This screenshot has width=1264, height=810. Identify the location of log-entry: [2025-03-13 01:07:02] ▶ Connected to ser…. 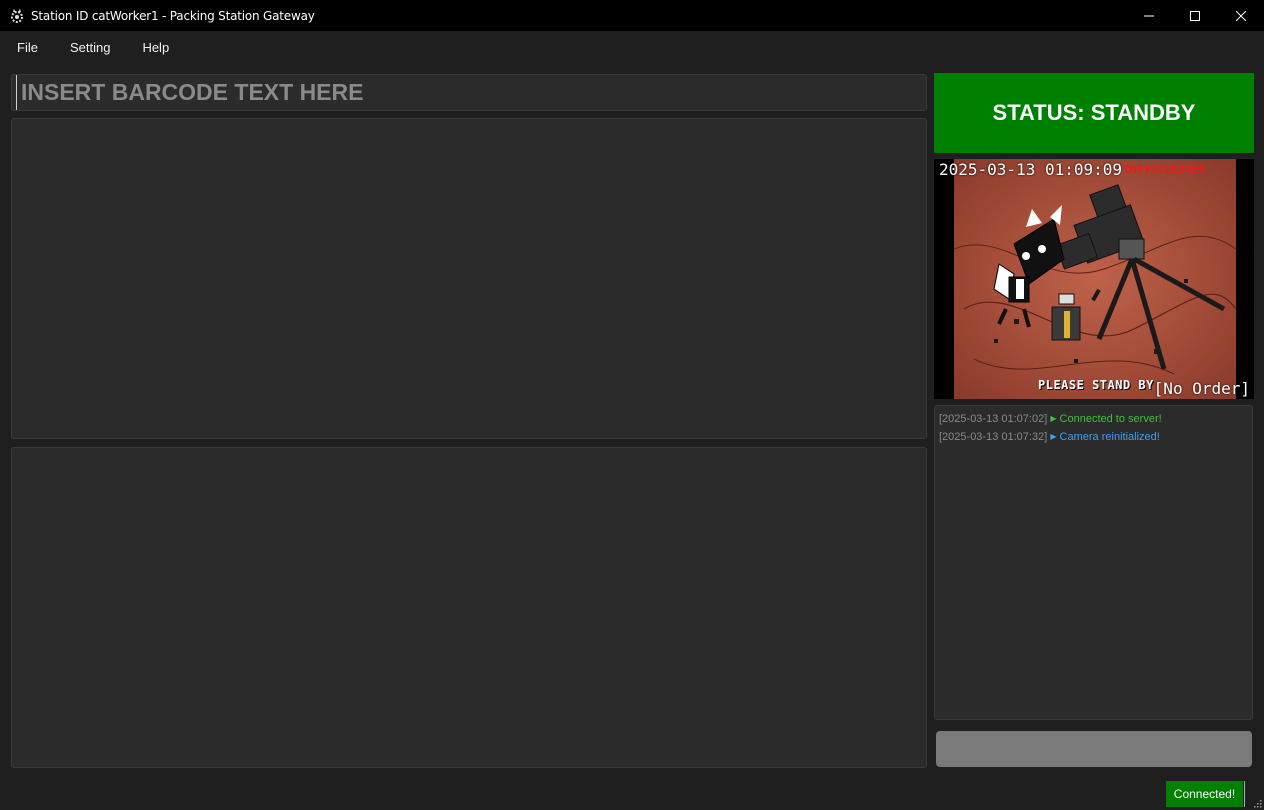
(1093, 420).